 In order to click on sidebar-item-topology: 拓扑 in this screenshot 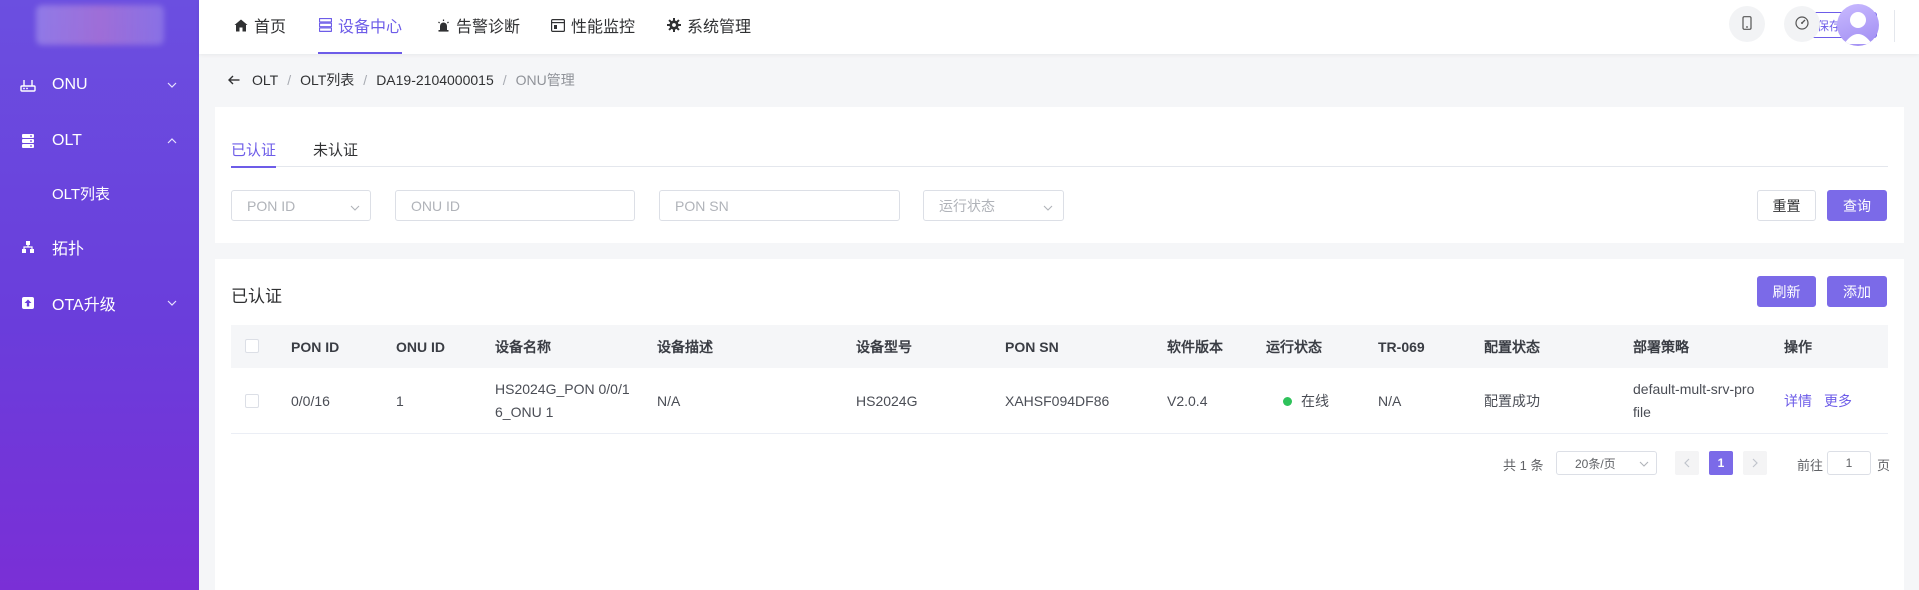, I will do `click(99, 247)`.